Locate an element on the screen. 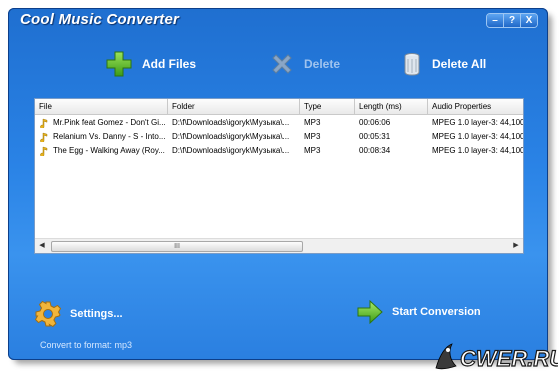 The width and height of the screenshot is (560, 377). add-files-label: Add Files is located at coordinates (169, 64).